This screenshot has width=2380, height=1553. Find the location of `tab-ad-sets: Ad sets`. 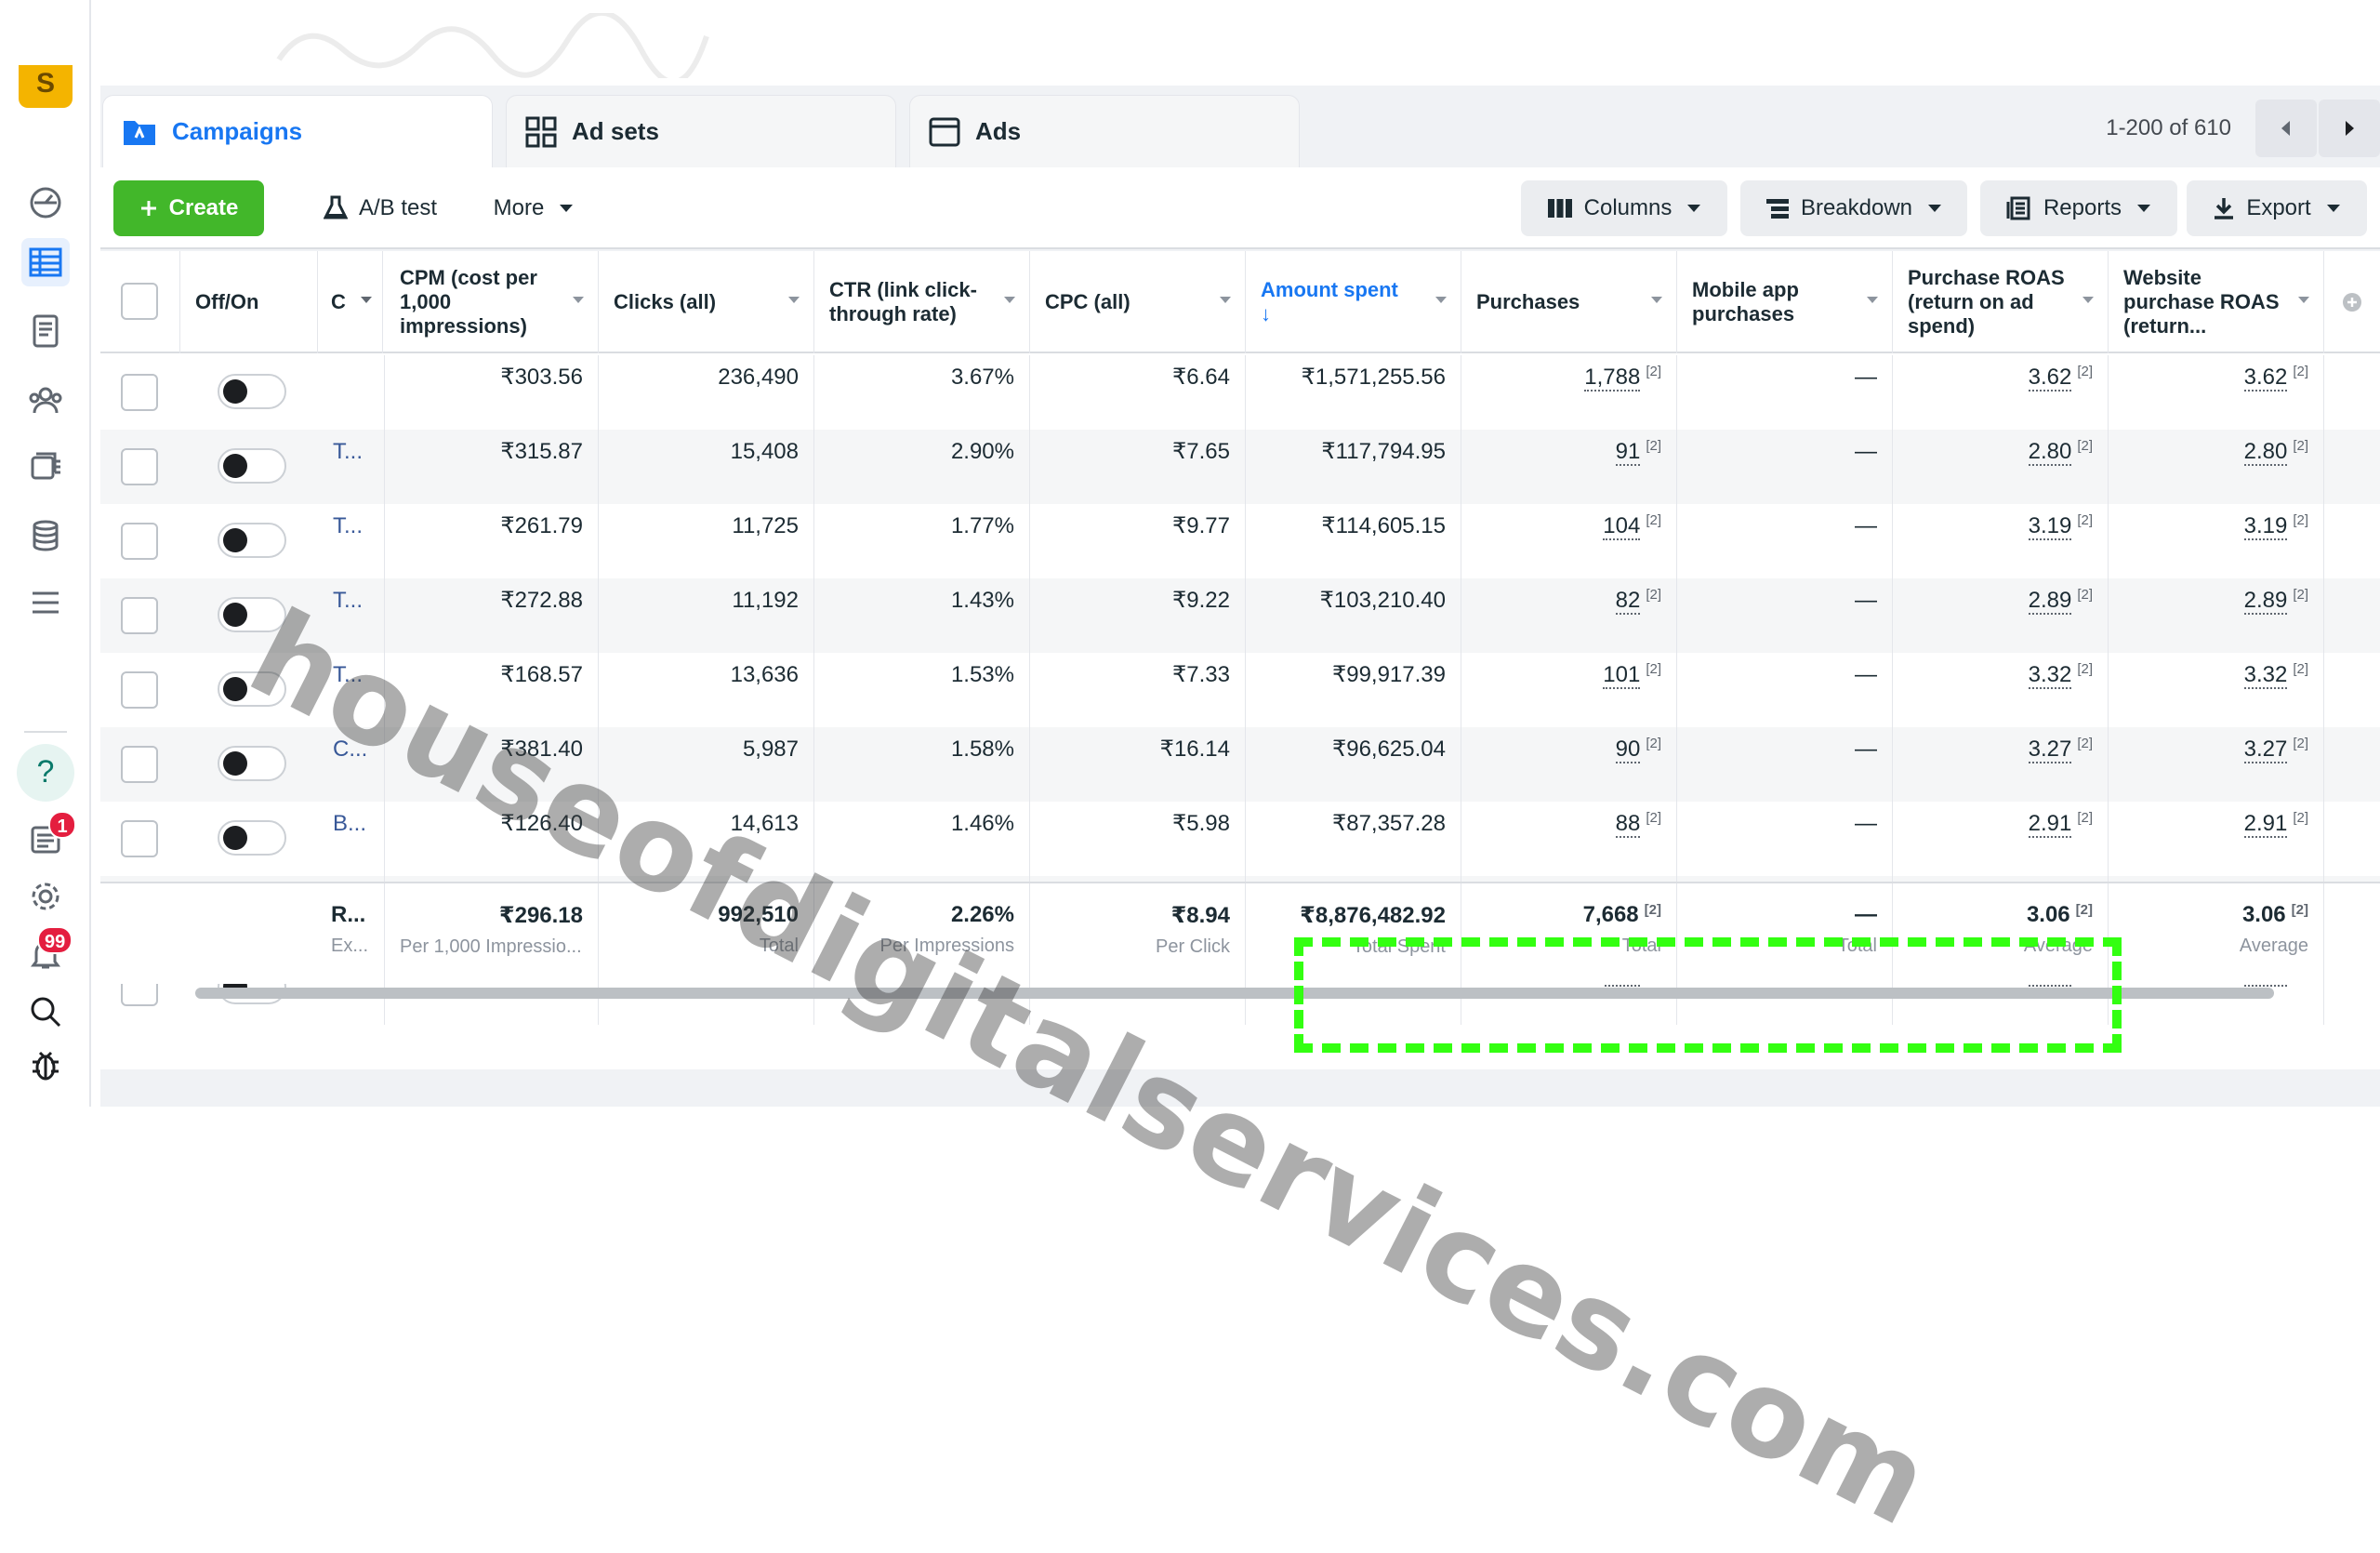

tab-ad-sets: Ad sets is located at coordinates (701, 131).